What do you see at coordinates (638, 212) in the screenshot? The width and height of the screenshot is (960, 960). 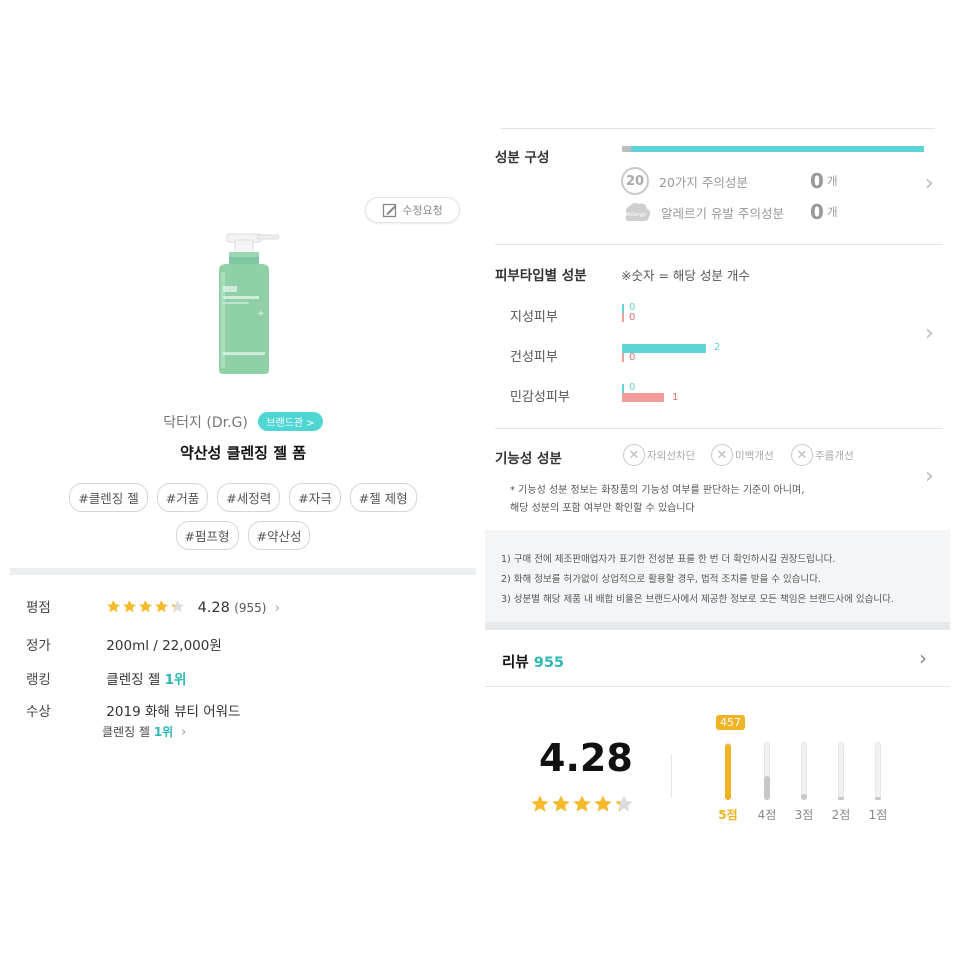 I see `allergy-icon: Allergy` at bounding box center [638, 212].